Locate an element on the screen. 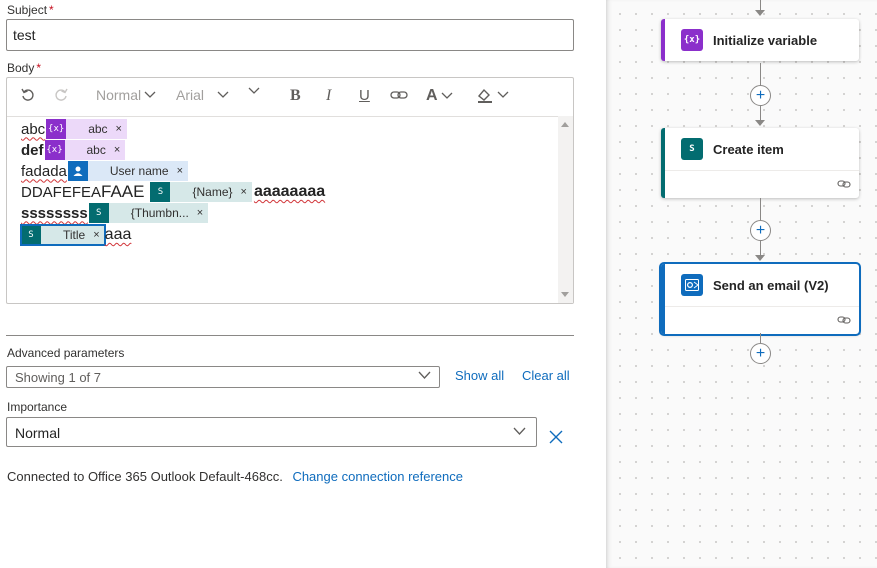 The width and height of the screenshot is (877, 568). redo-icon is located at coordinates (61, 95).